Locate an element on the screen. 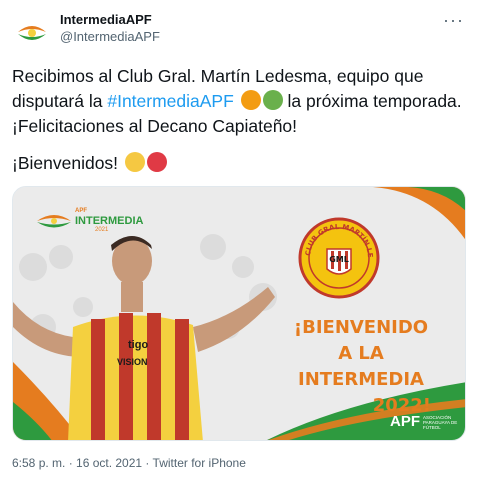 Image resolution: width=478 pixels, height=485 pixels. card-logo-year: 2021 is located at coordinates (102, 230).